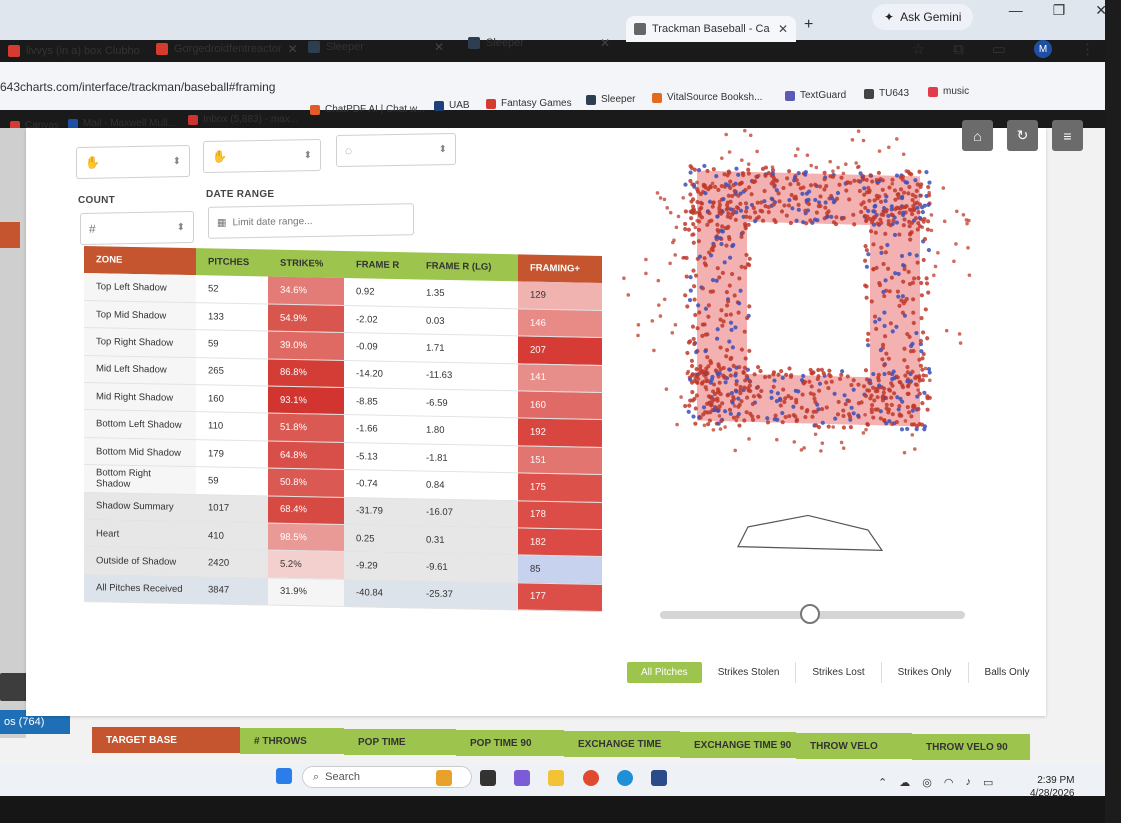 This screenshot has height=823, width=1121. What do you see at coordinates (444, 778) in the screenshot?
I see `widgets-icon` at bounding box center [444, 778].